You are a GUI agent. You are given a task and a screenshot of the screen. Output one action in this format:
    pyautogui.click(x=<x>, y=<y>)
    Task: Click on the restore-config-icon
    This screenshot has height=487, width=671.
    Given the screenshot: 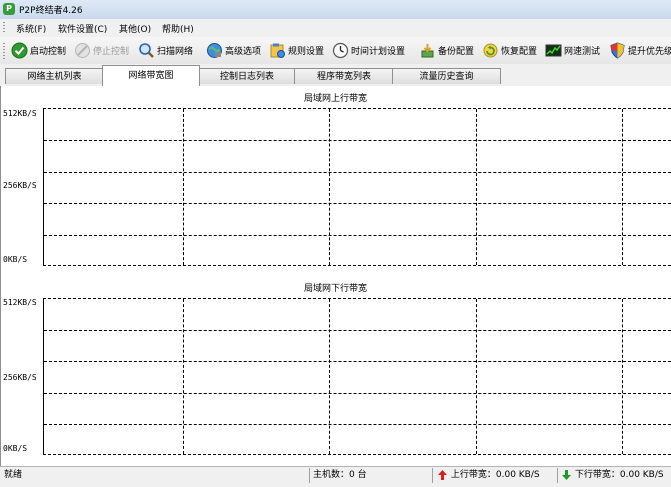 What is the action you would take?
    pyautogui.click(x=490, y=50)
    